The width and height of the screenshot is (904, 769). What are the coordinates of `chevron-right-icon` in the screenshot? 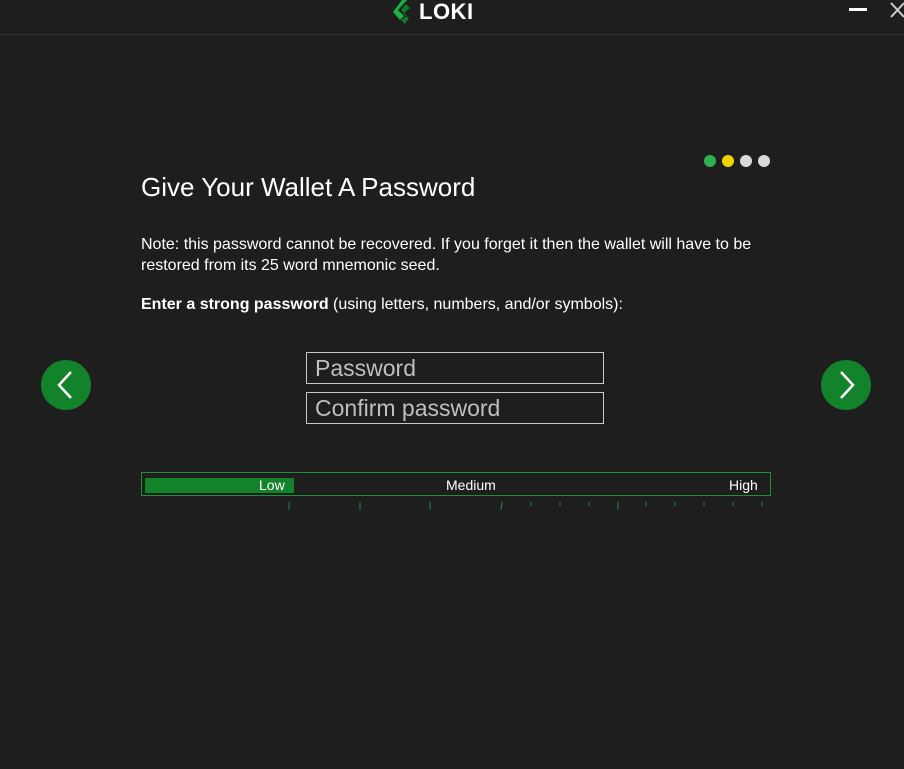 It's located at (847, 385).